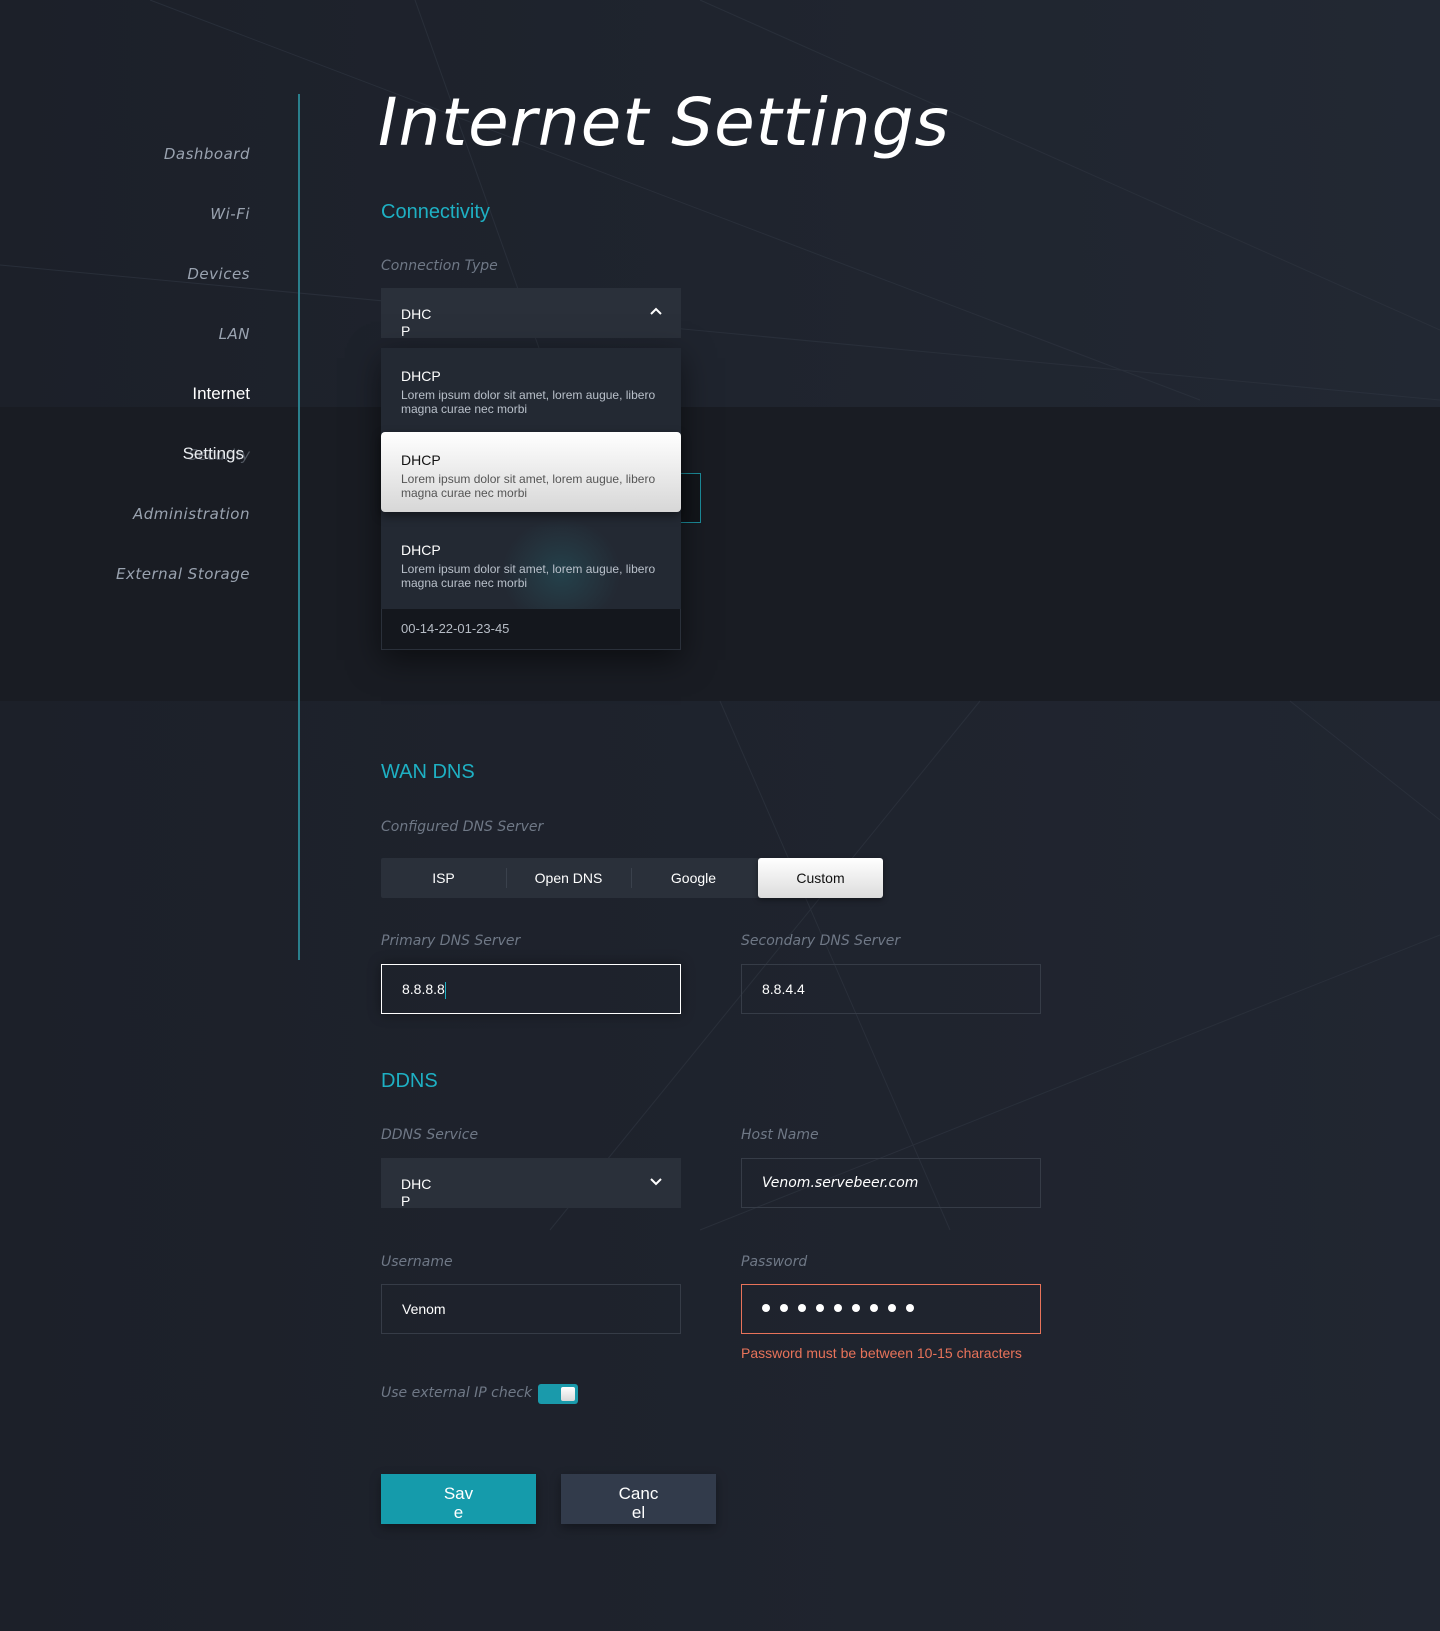  I want to click on external-ip-check-label: Use external IP check, so click(457, 1393).